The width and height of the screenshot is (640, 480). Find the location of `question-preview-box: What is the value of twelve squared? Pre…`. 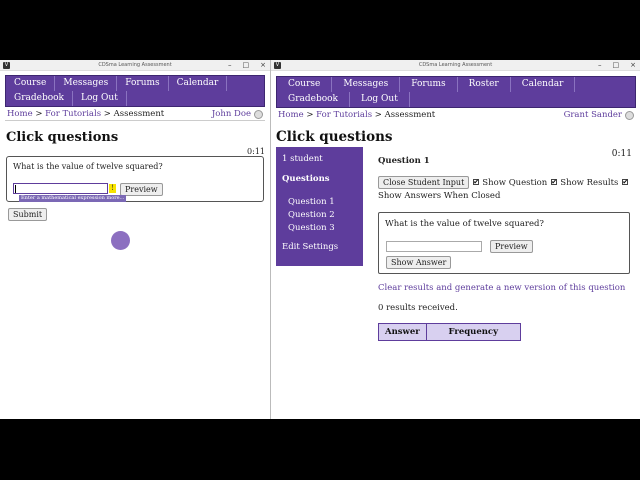

question-preview-box: What is the value of twelve squared? Pre… is located at coordinates (504, 243).